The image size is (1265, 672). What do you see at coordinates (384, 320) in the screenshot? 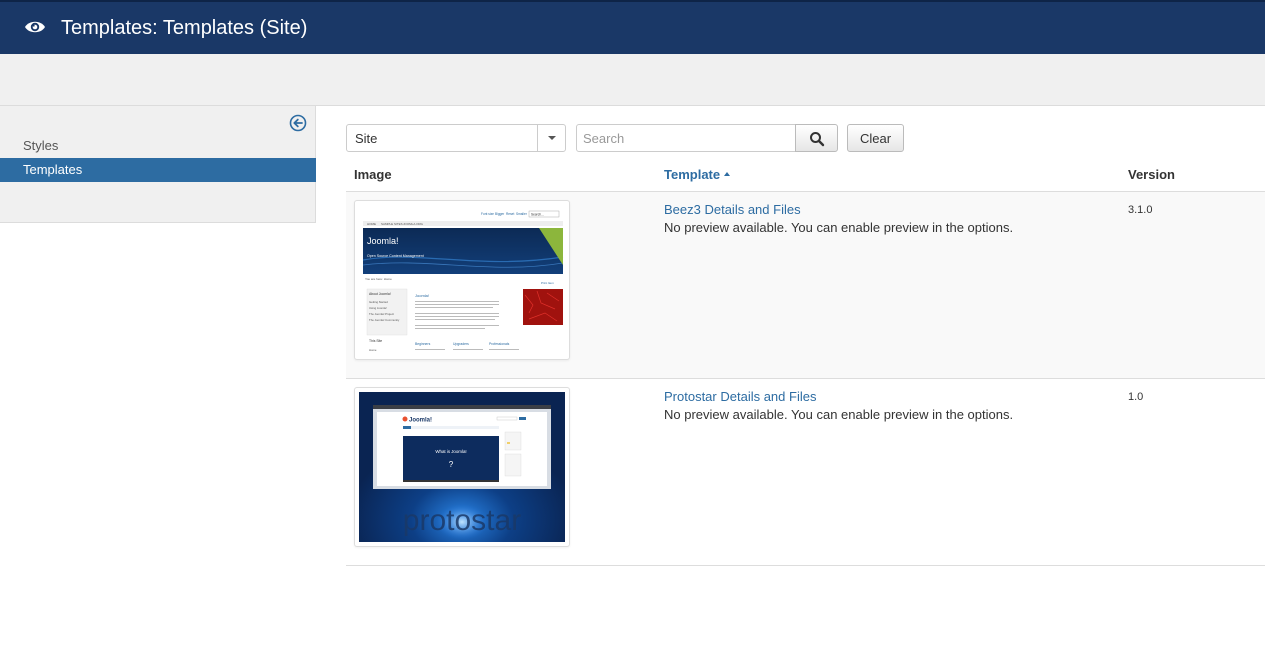
I see `thumb-side-link: The Joomla! Community` at bounding box center [384, 320].